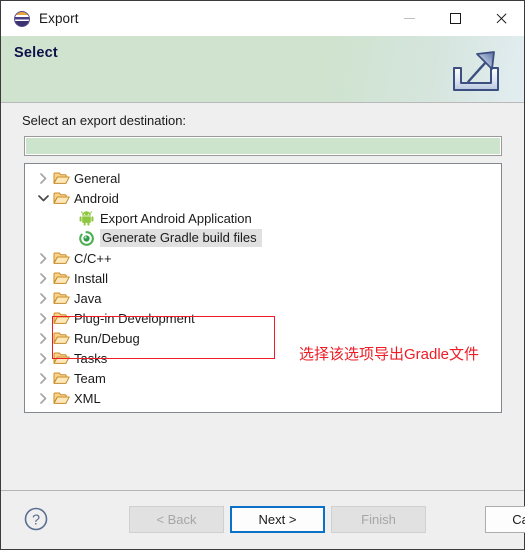  I want to click on export-destination-label: Select an export destination:, so click(104, 120).